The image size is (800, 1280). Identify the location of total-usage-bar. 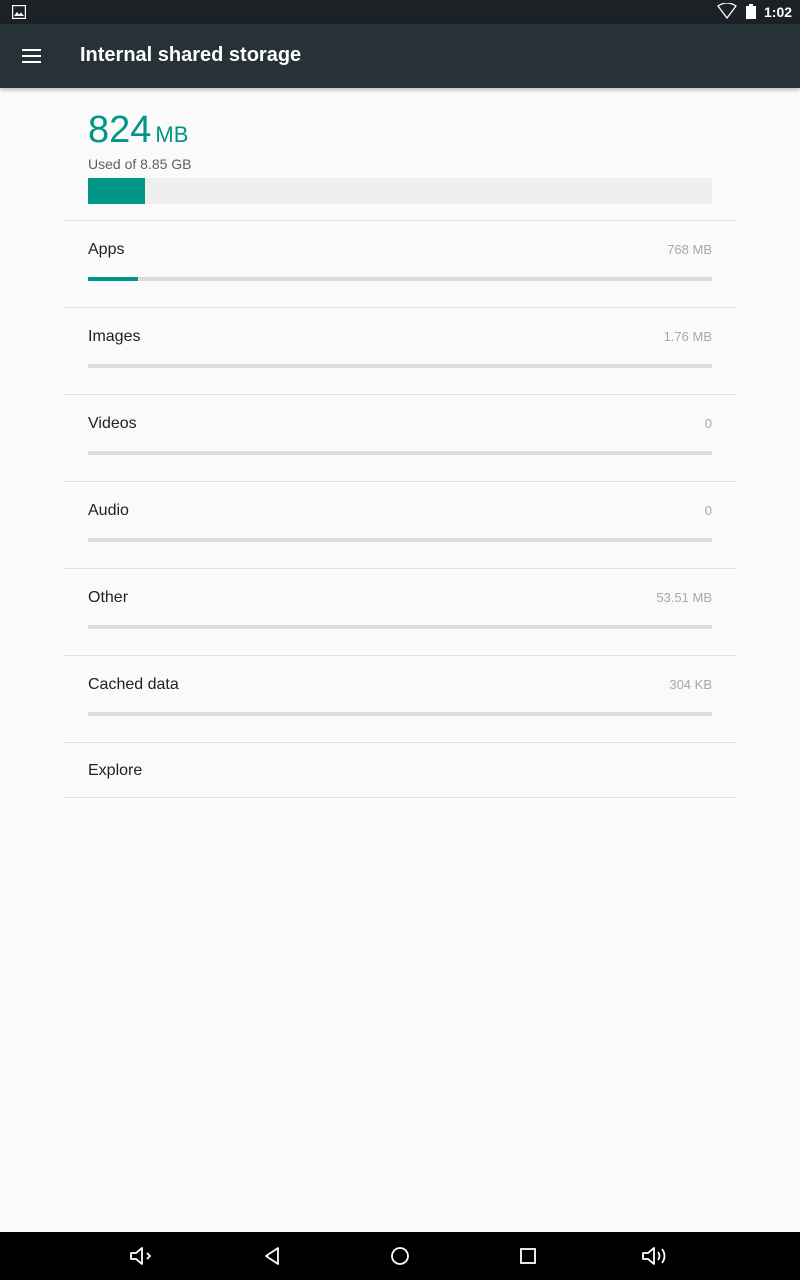
(400, 191).